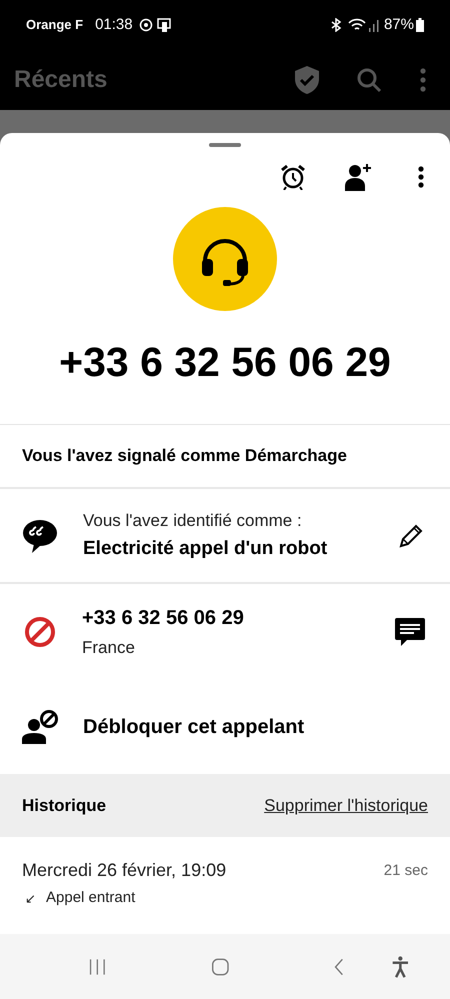 This screenshot has width=450, height=999. I want to click on unblock-caller-button: Débloquer cet appelant, so click(225, 726).